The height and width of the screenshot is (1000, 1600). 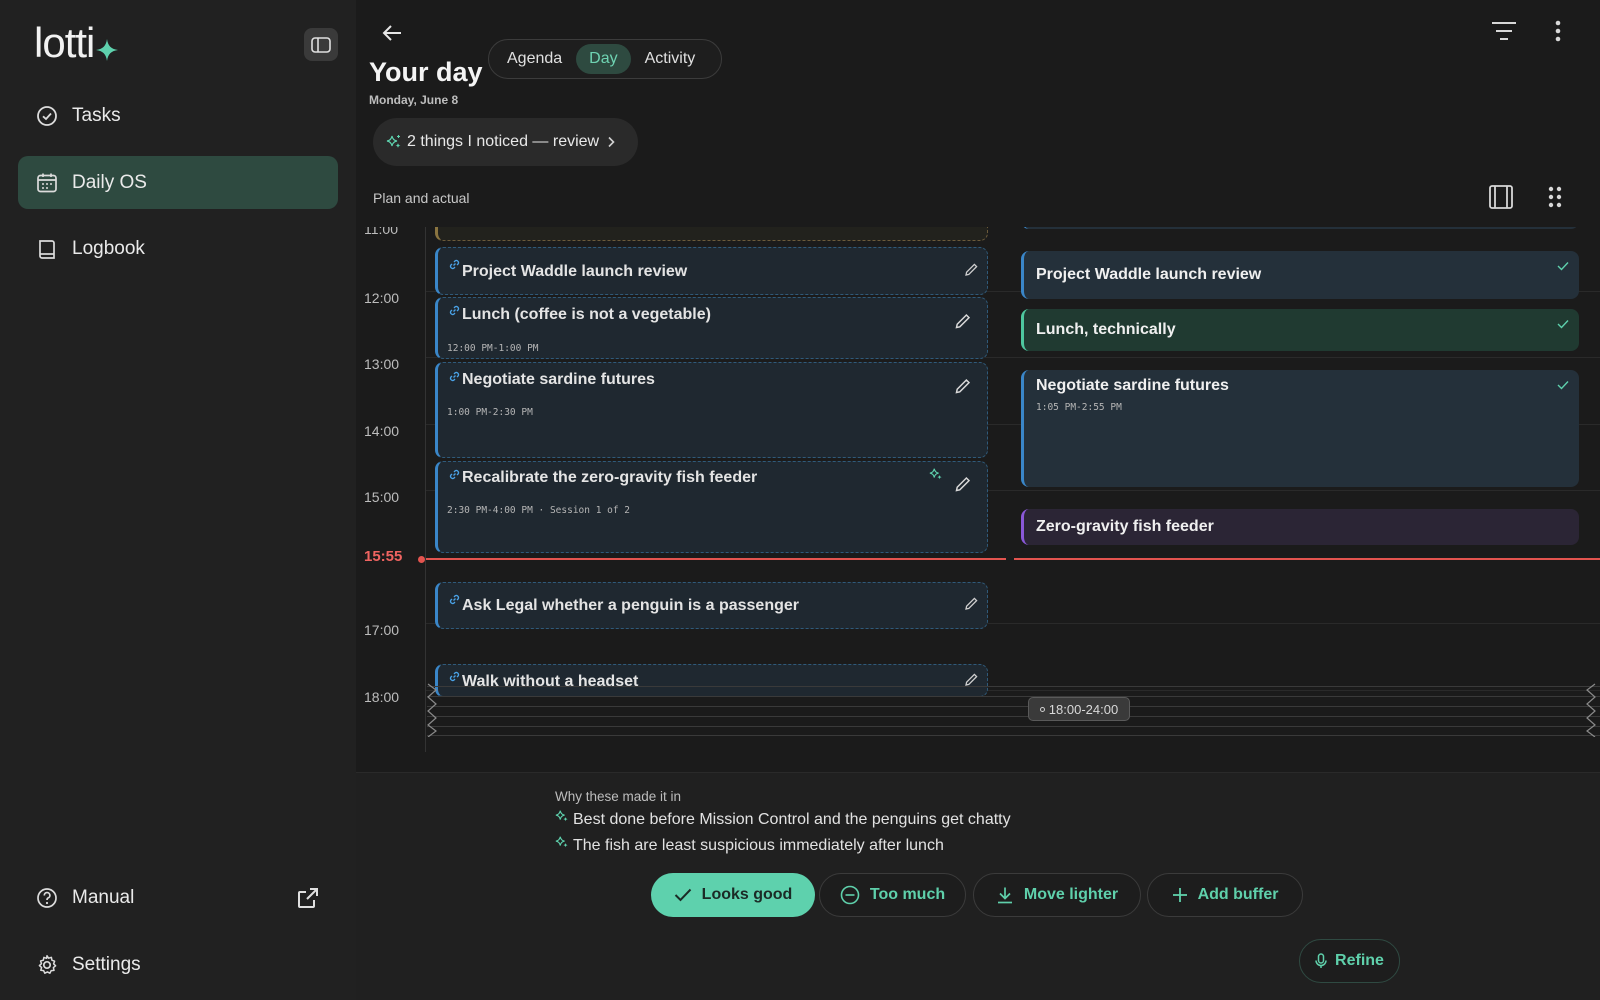 What do you see at coordinates (1300, 527) in the screenshot?
I see `actual-block: Zero-gravity fish feeder` at bounding box center [1300, 527].